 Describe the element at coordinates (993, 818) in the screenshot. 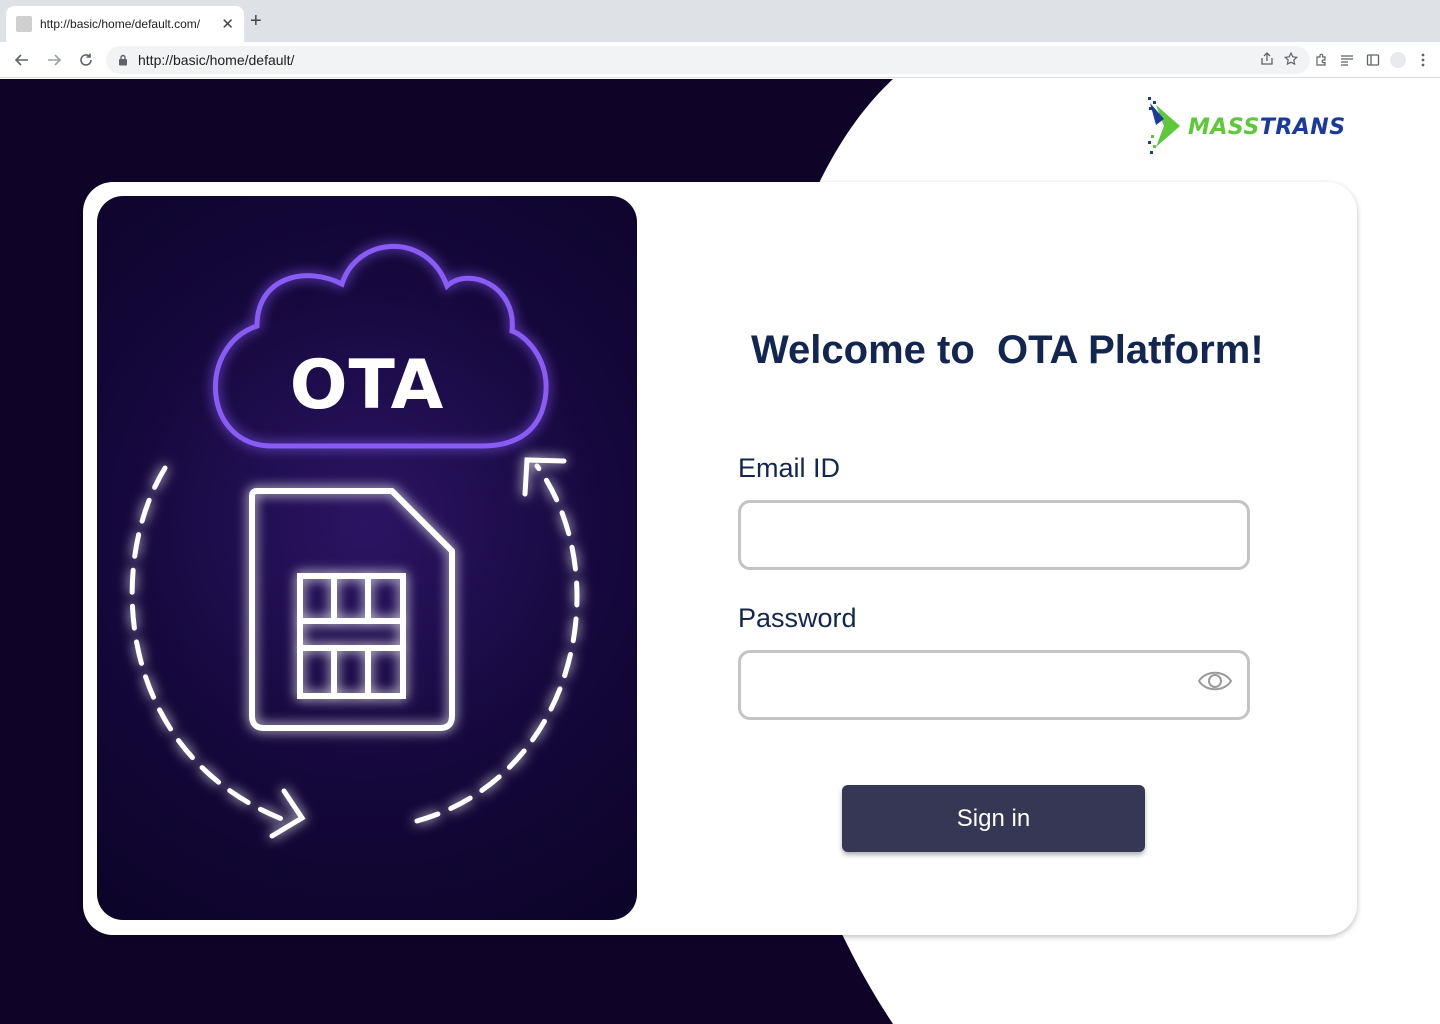

I see `sign-in-button: Sign in` at that location.